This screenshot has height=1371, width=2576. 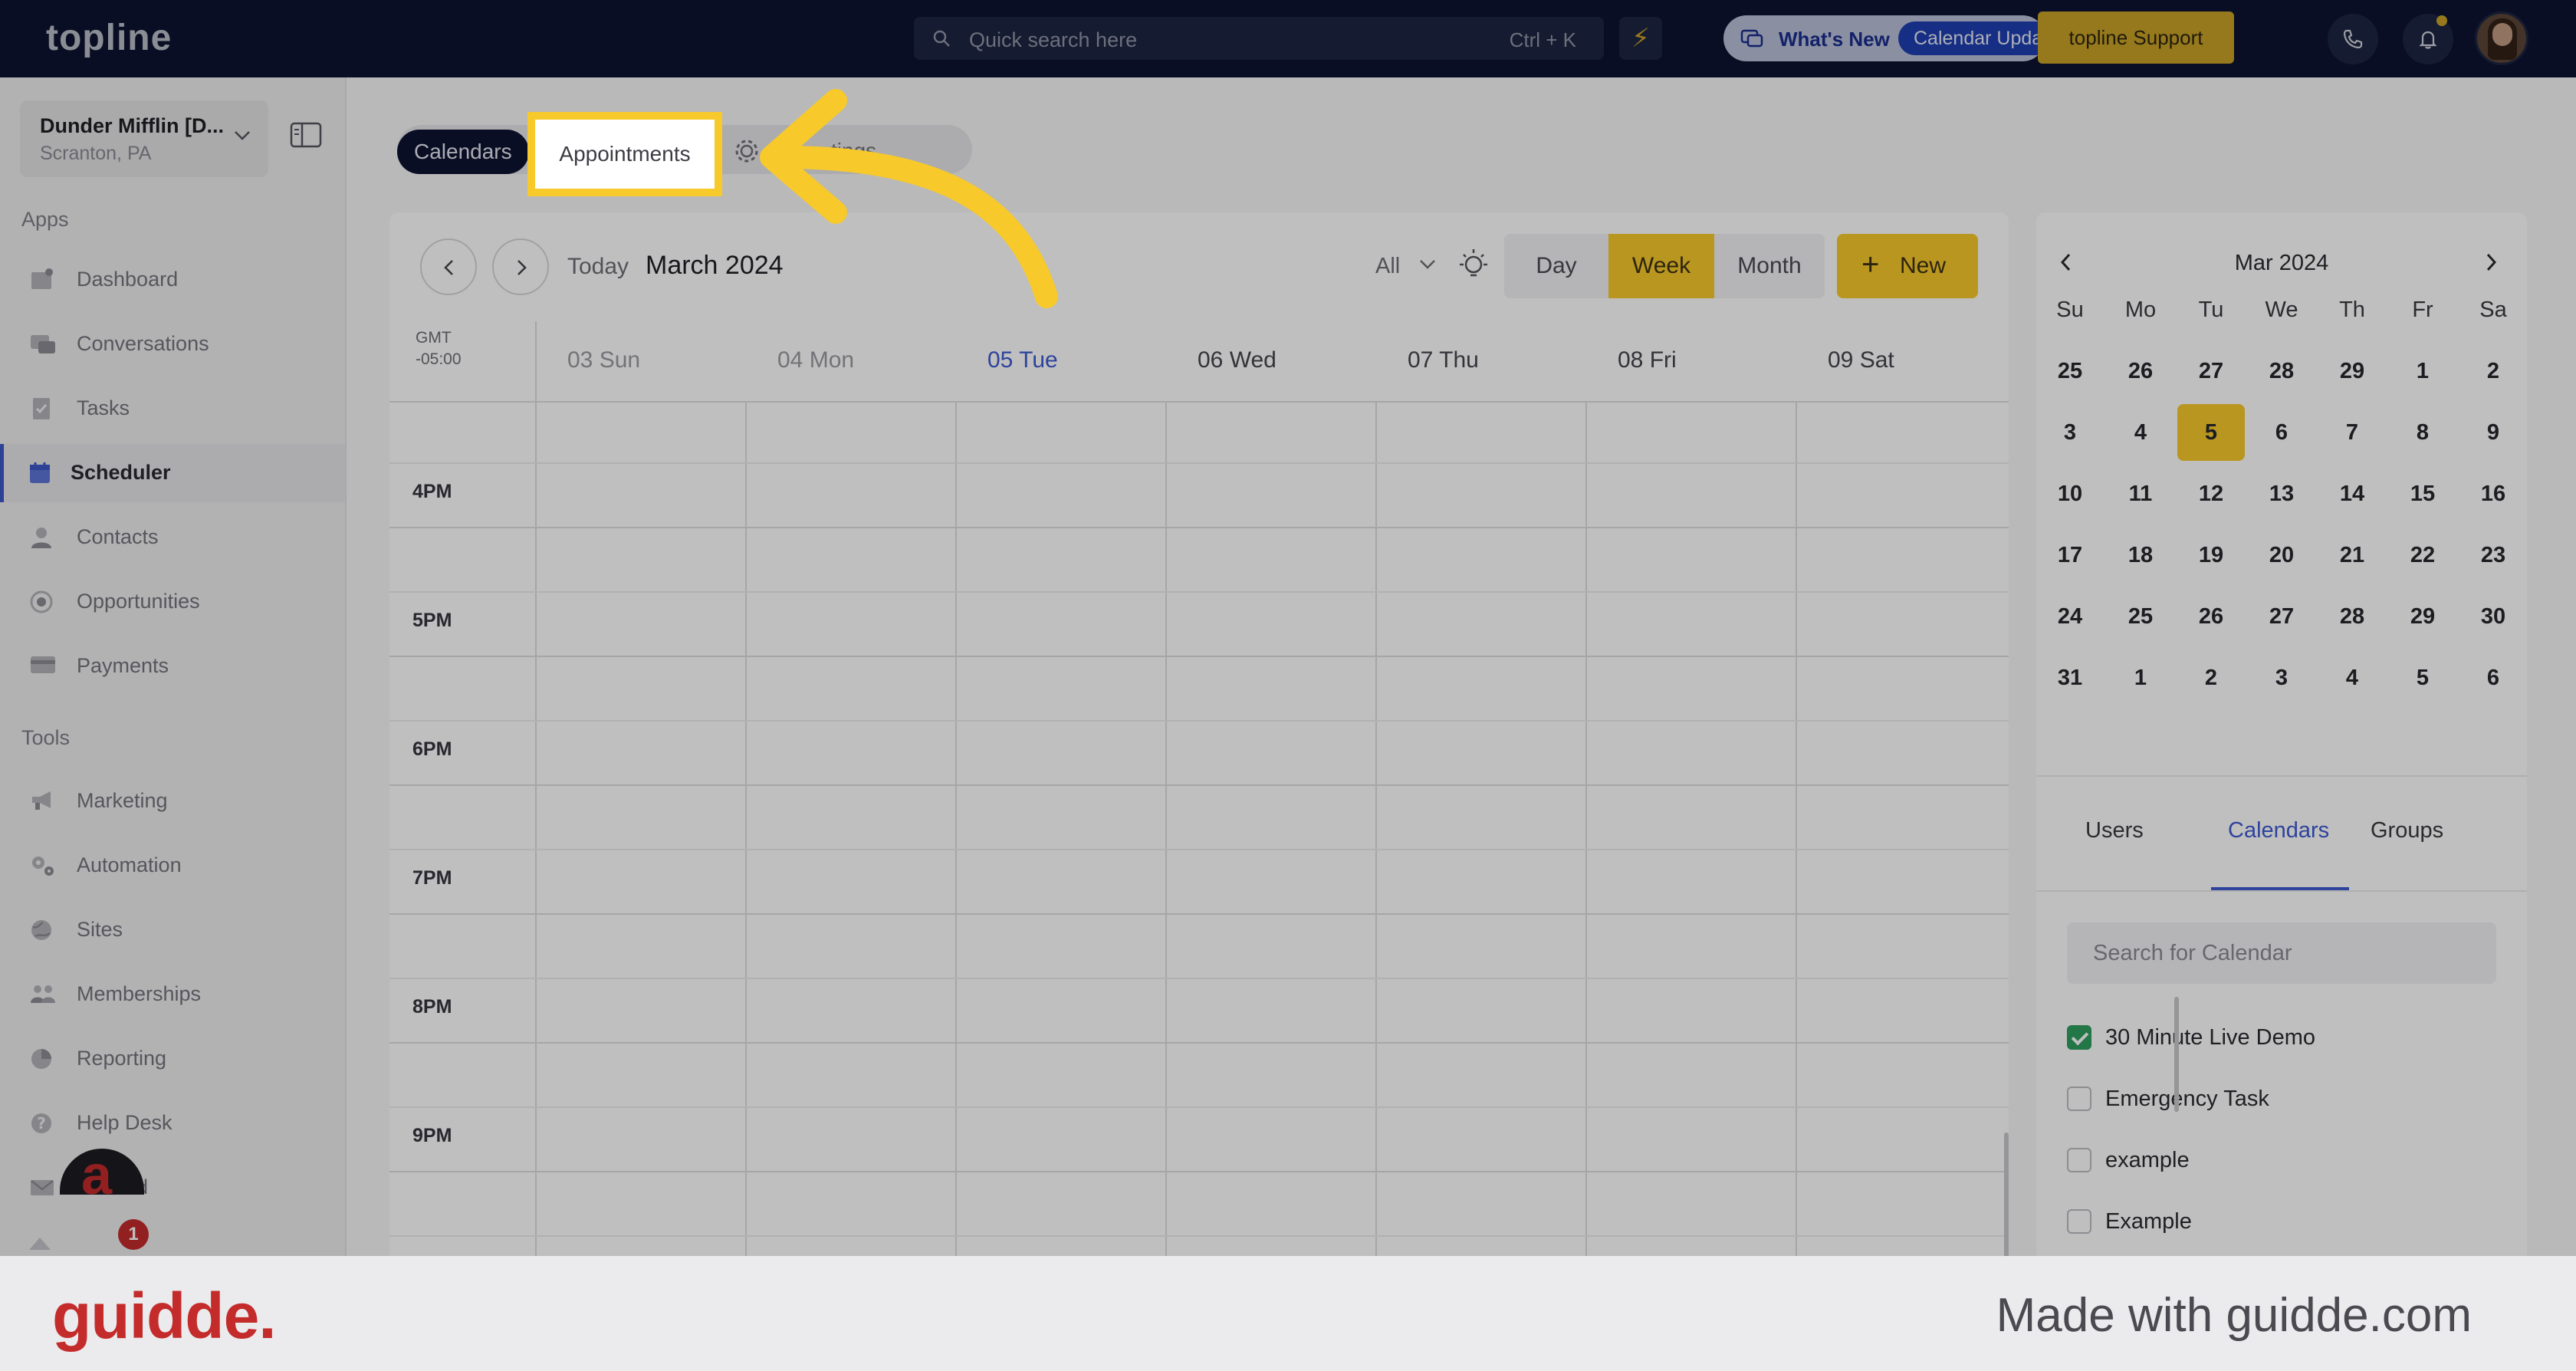 I want to click on day-header: 04 Mon, so click(x=815, y=360).